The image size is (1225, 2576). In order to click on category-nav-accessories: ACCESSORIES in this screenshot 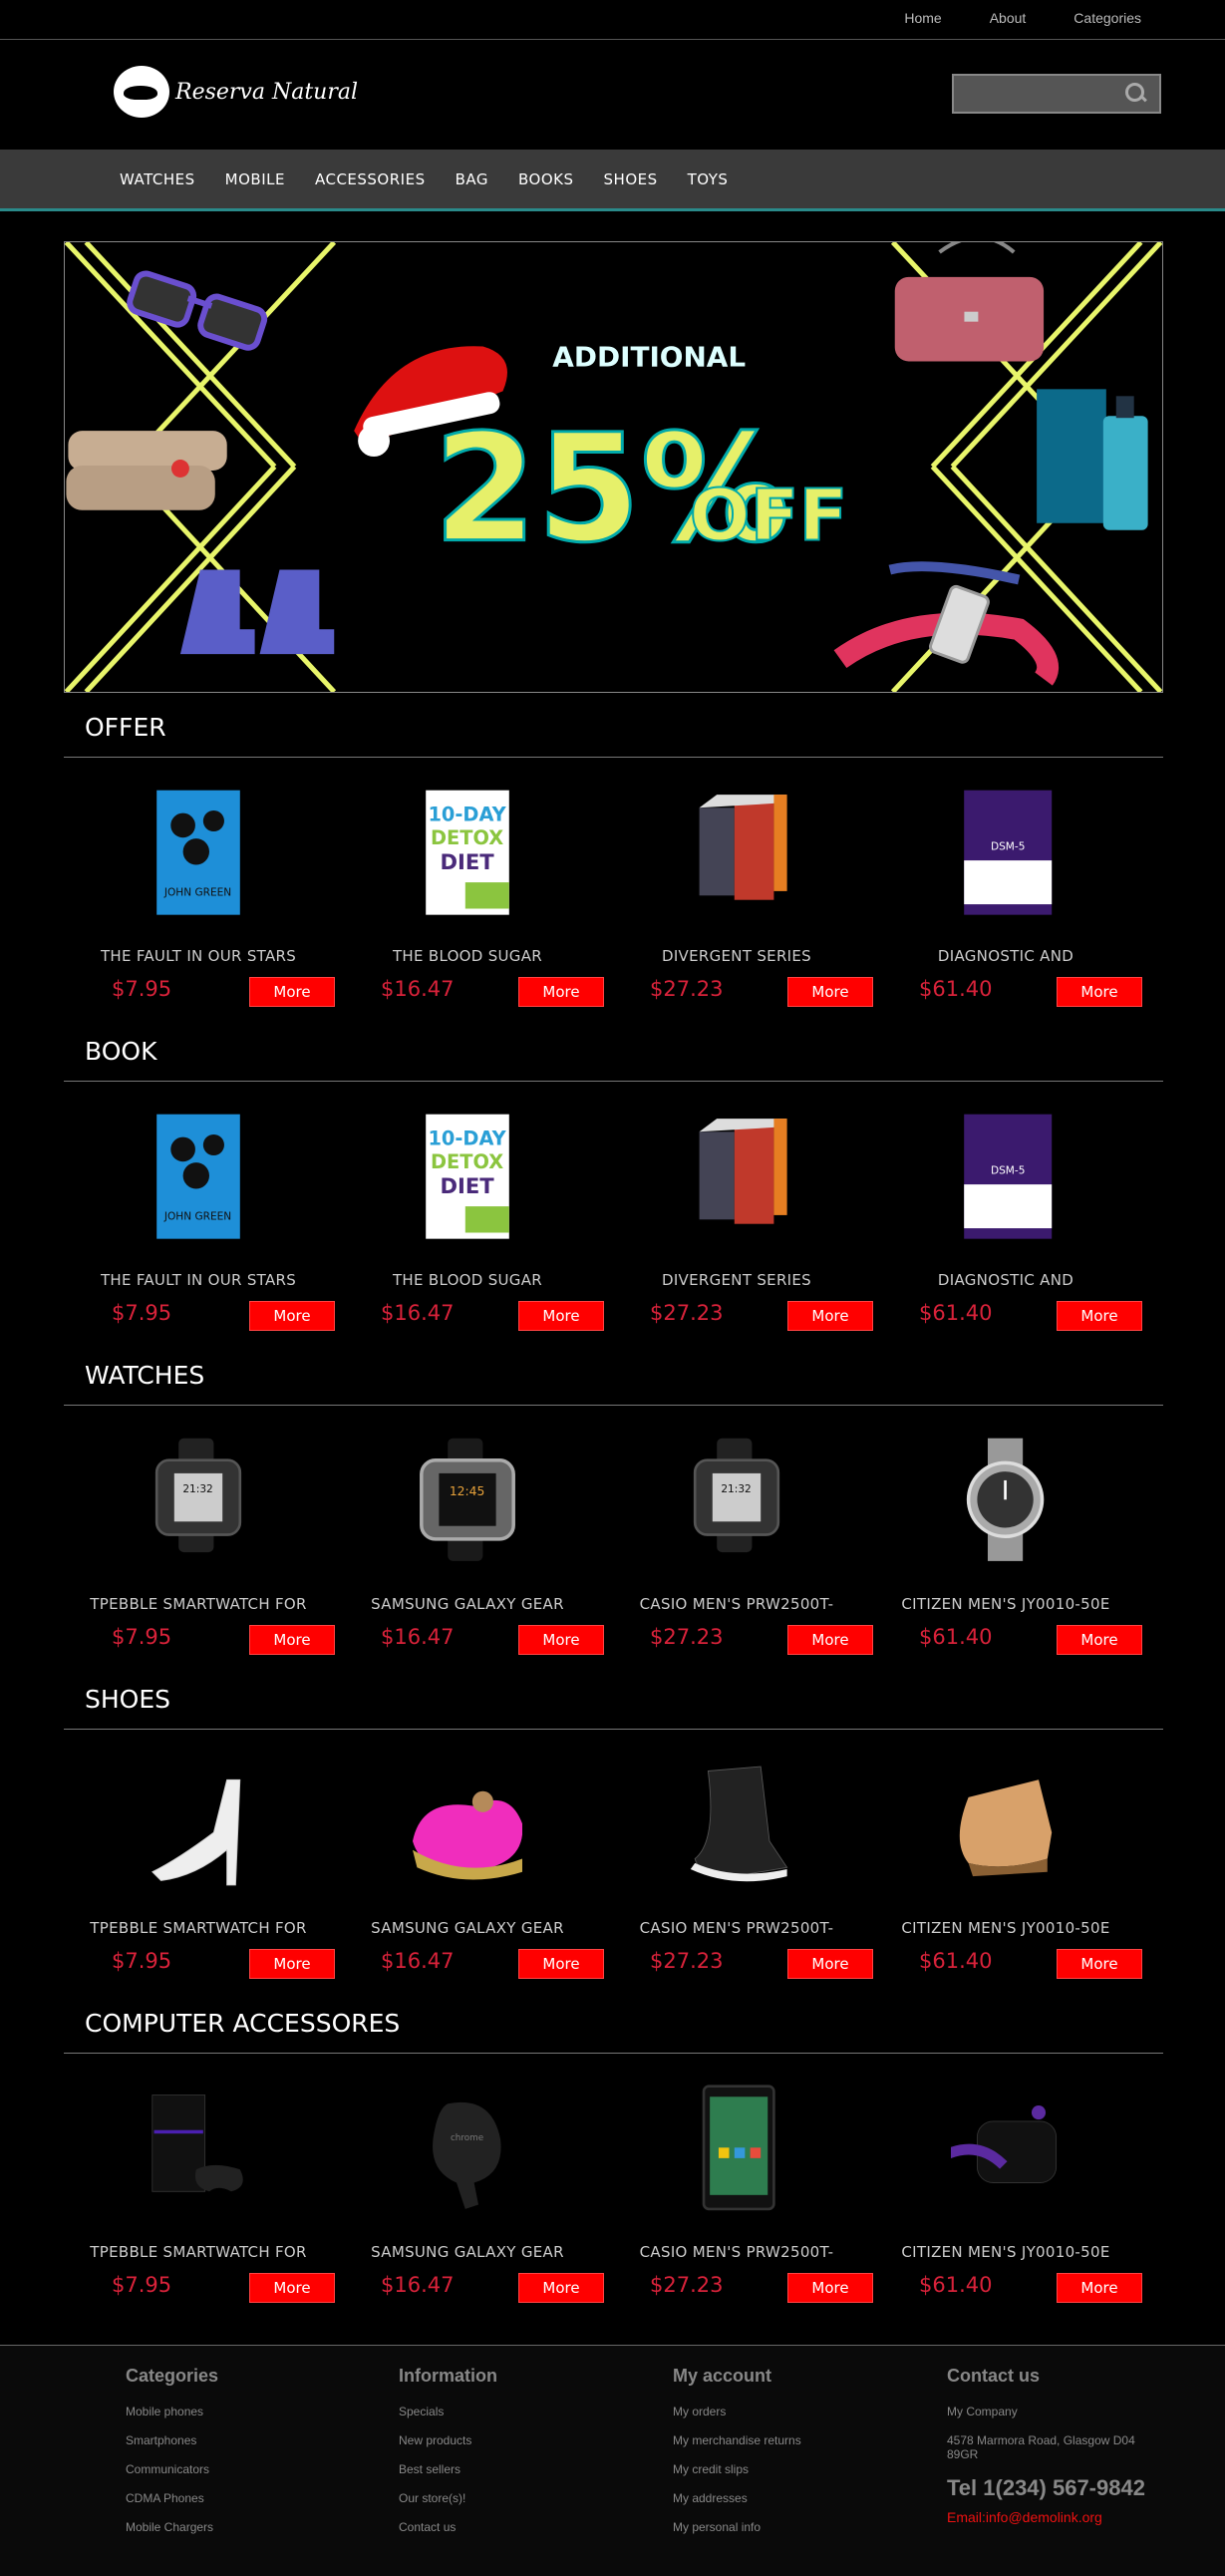, I will do `click(370, 179)`.